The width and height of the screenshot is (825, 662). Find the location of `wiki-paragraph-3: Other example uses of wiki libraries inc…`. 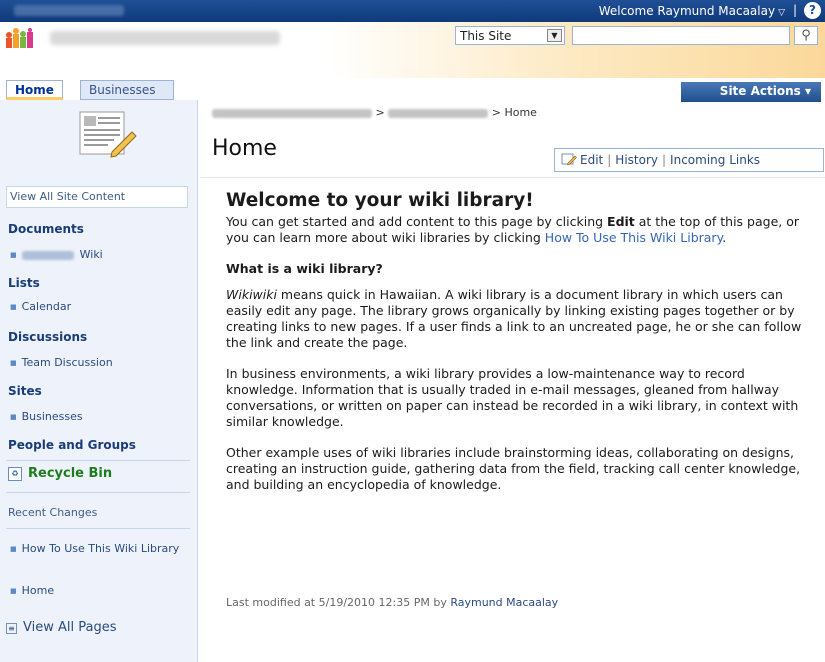

wiki-paragraph-3: Other example uses of wiki libraries inc… is located at coordinates (513, 468).